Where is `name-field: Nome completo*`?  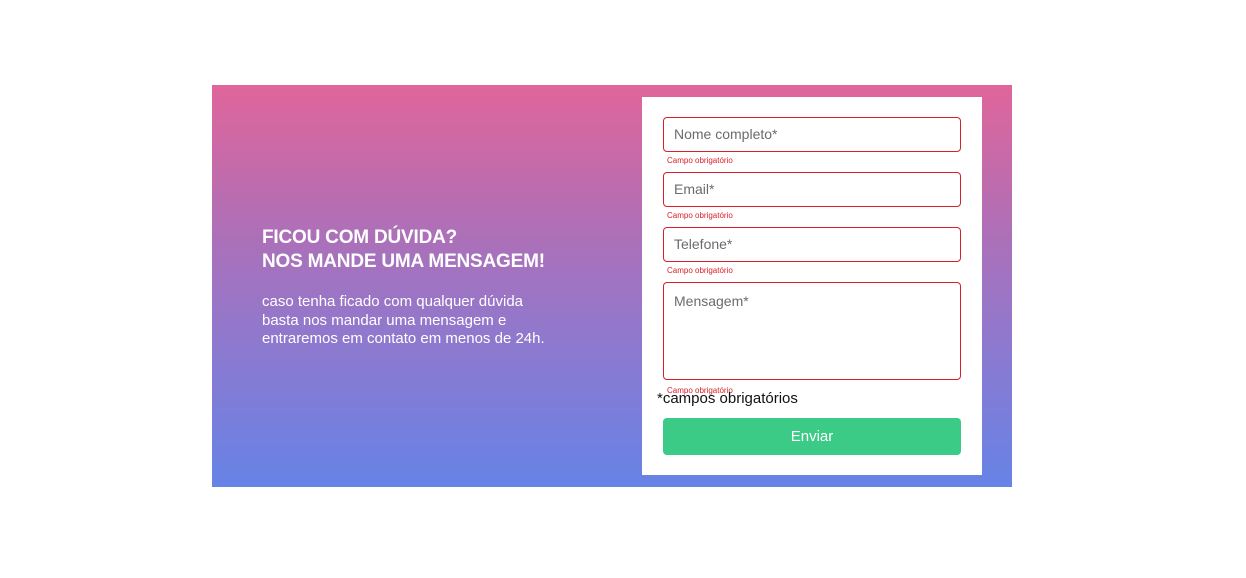 name-field: Nome completo* is located at coordinates (812, 134).